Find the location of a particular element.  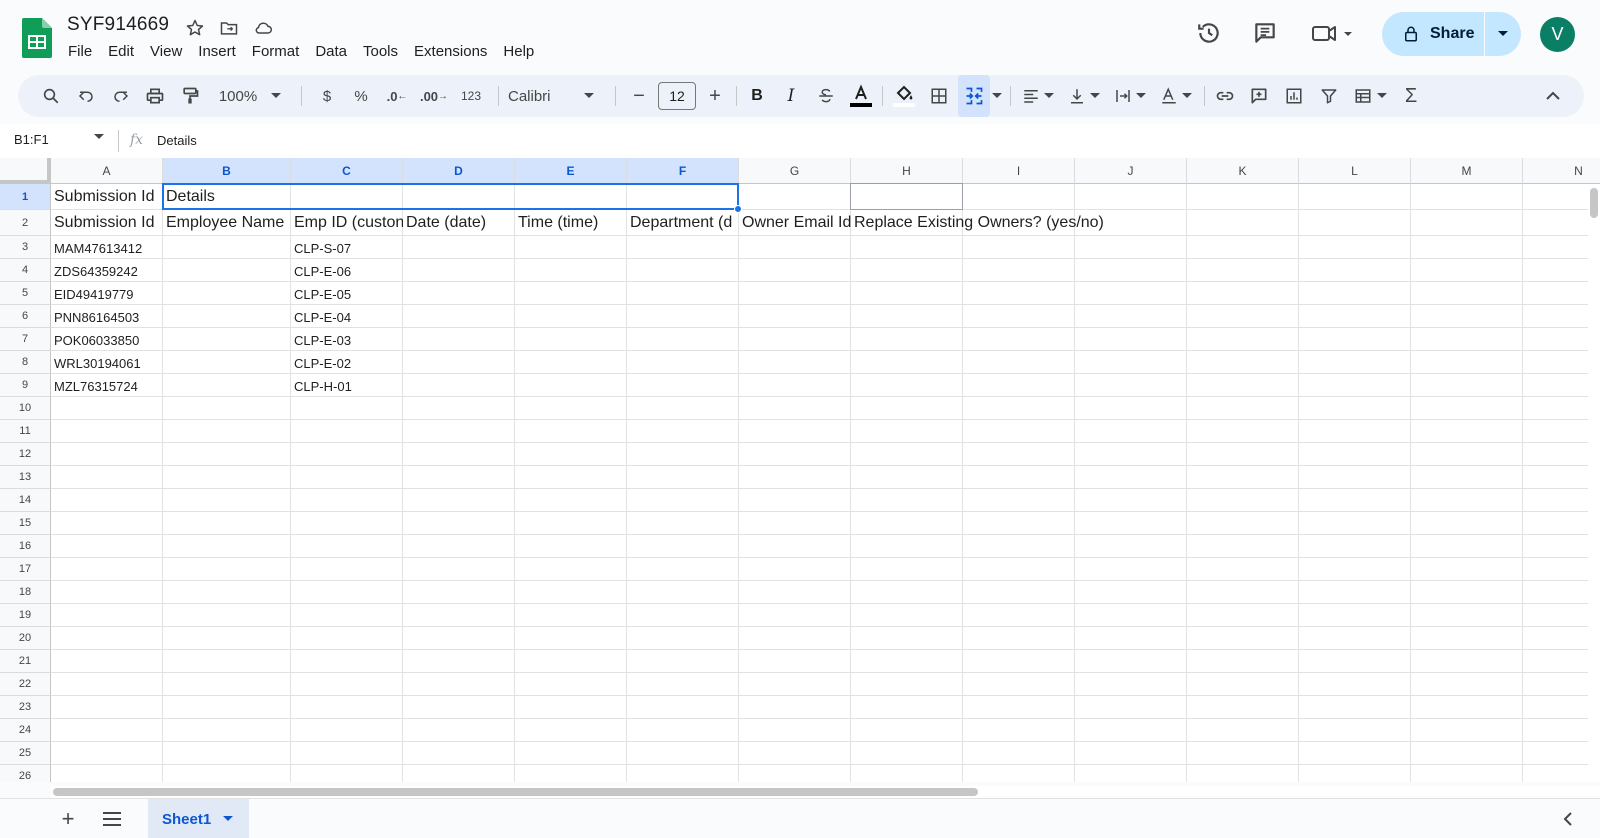

insert-link-icon is located at coordinates (1225, 96).